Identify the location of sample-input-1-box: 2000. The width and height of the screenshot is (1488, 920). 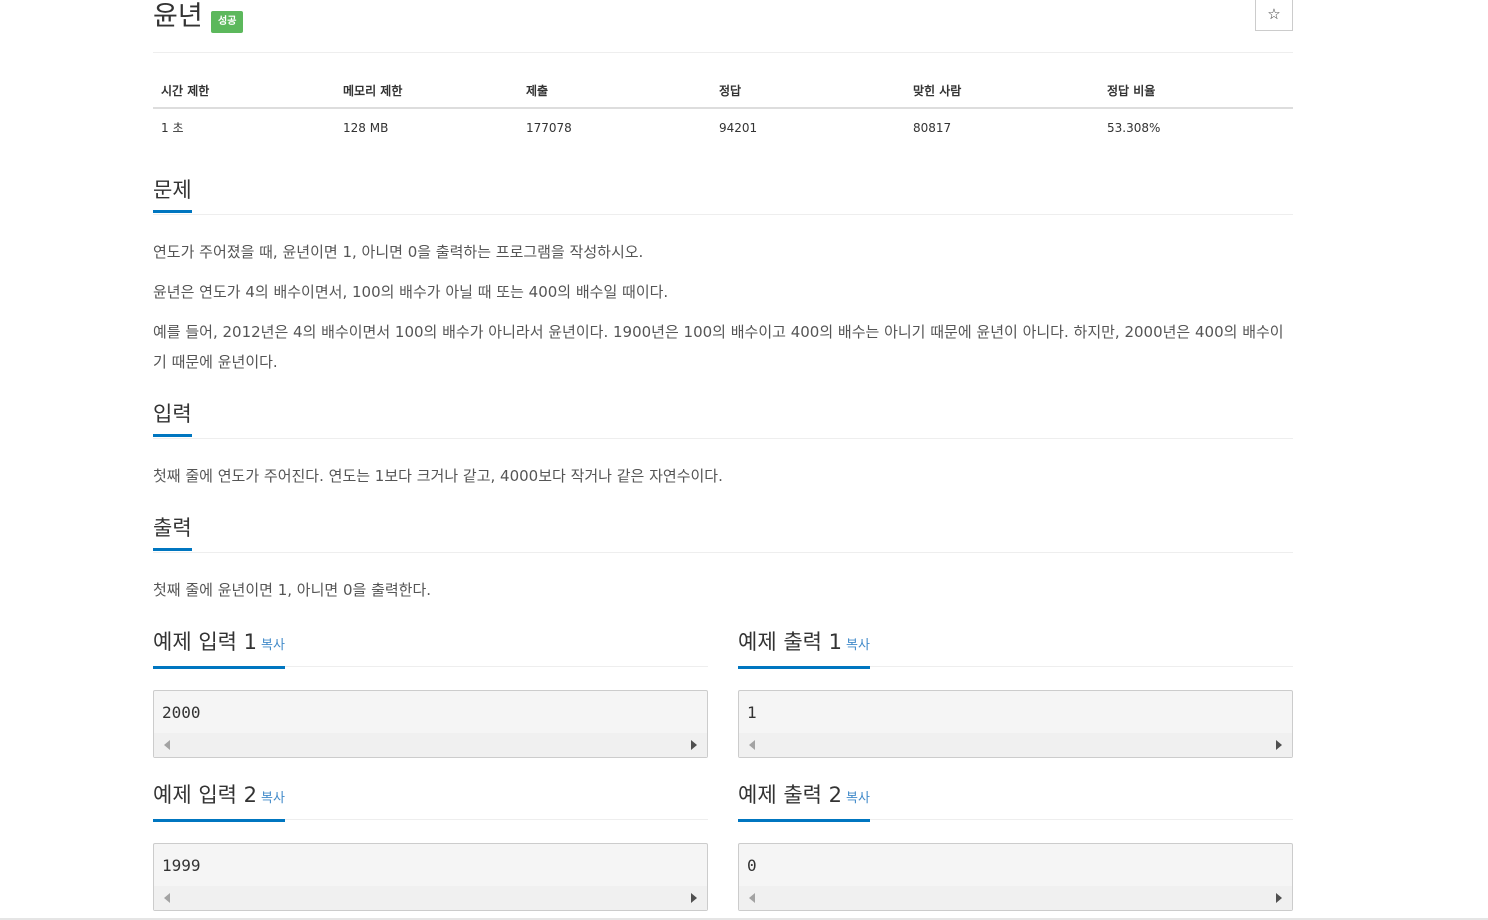
(430, 724).